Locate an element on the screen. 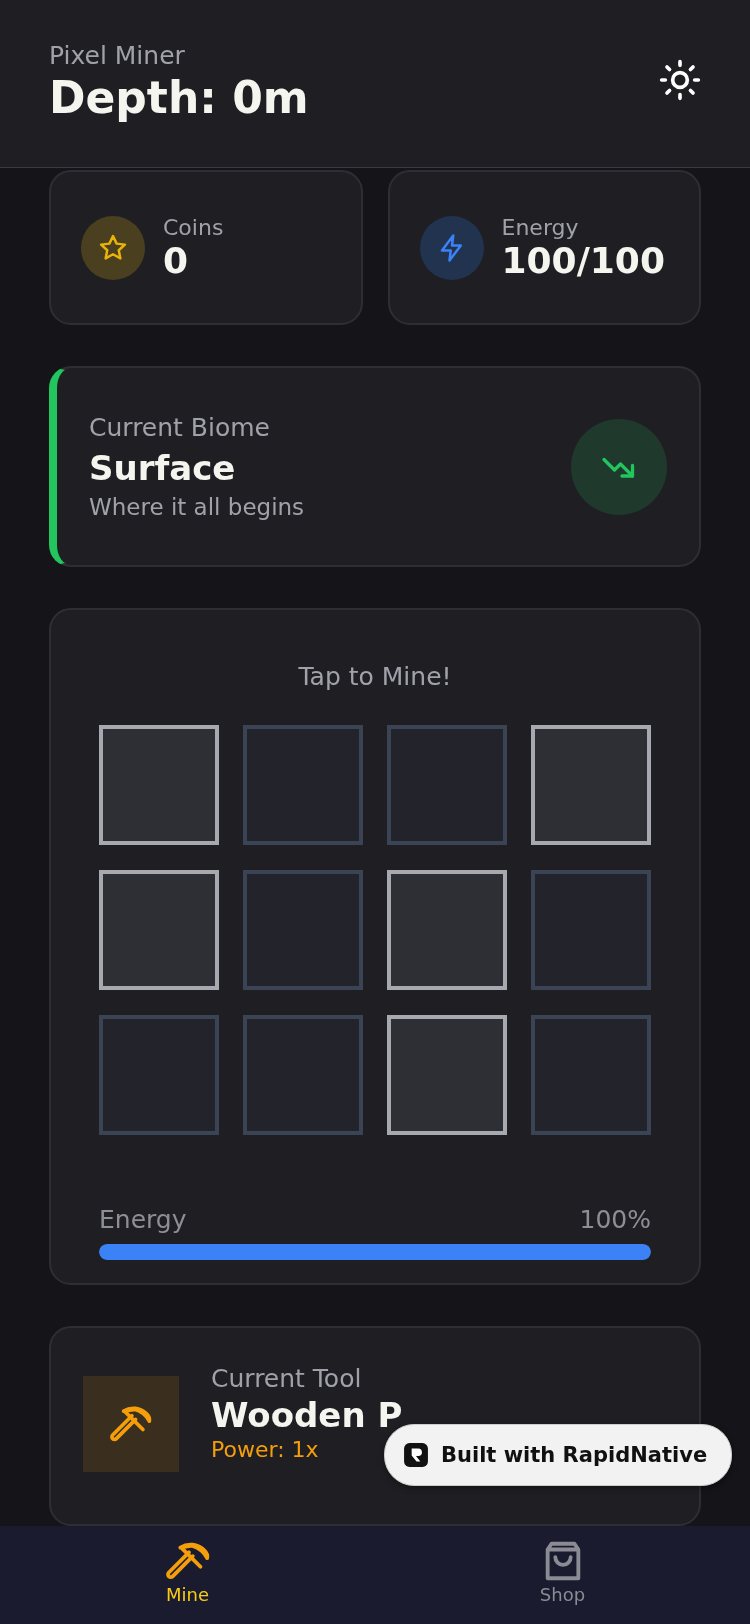  pickaxe-icon is located at coordinates (131, 1424).